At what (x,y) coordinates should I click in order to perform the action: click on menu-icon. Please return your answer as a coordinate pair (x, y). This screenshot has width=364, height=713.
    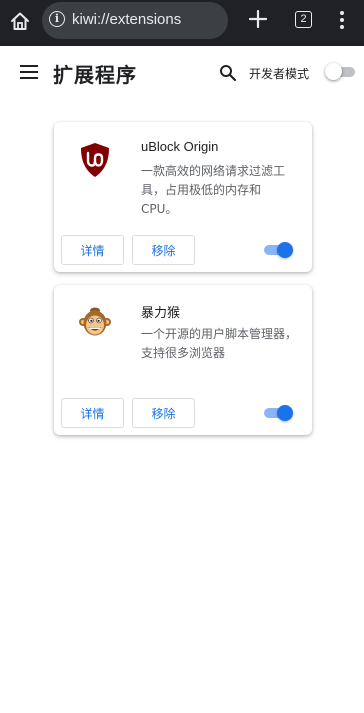
    Looking at the image, I should click on (29, 73).